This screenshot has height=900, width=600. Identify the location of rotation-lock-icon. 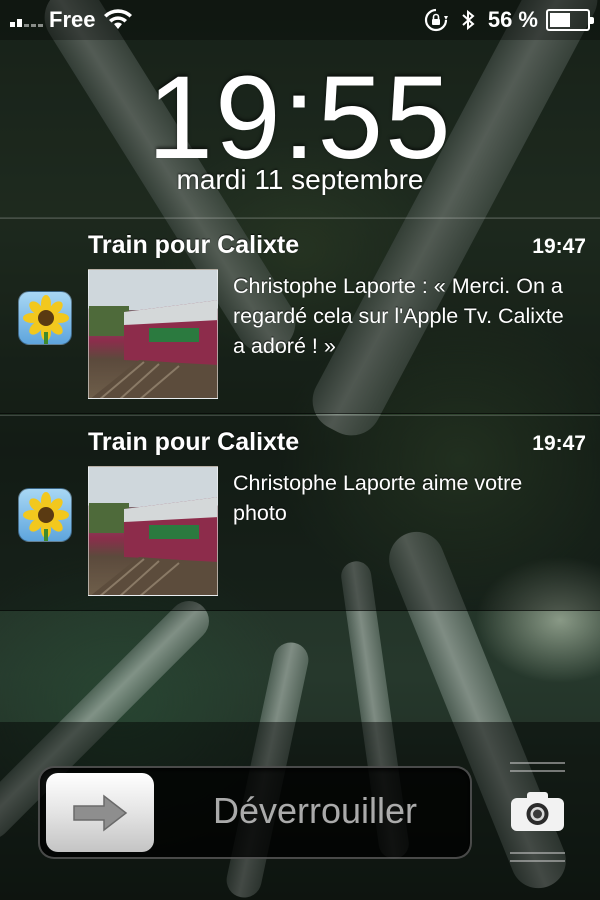
(436, 20).